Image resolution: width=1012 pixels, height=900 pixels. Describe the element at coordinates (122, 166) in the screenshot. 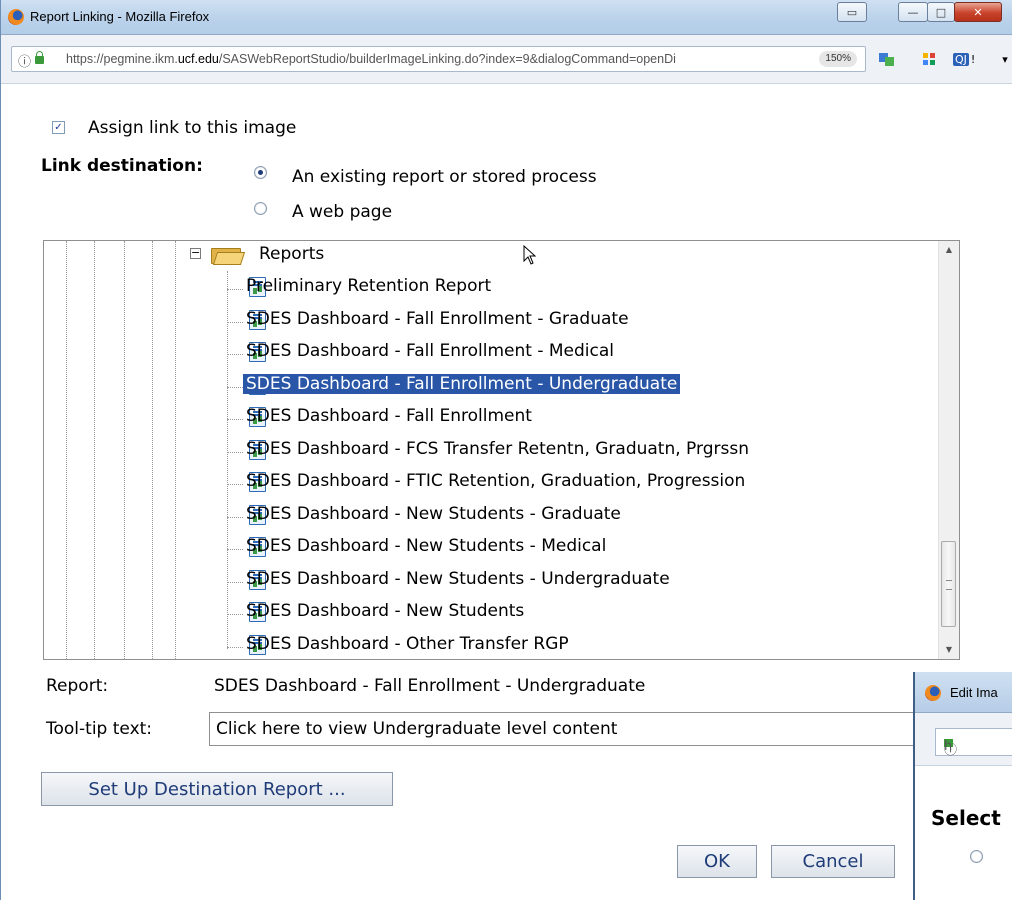

I see `link-destination-label: Link destination:` at that location.